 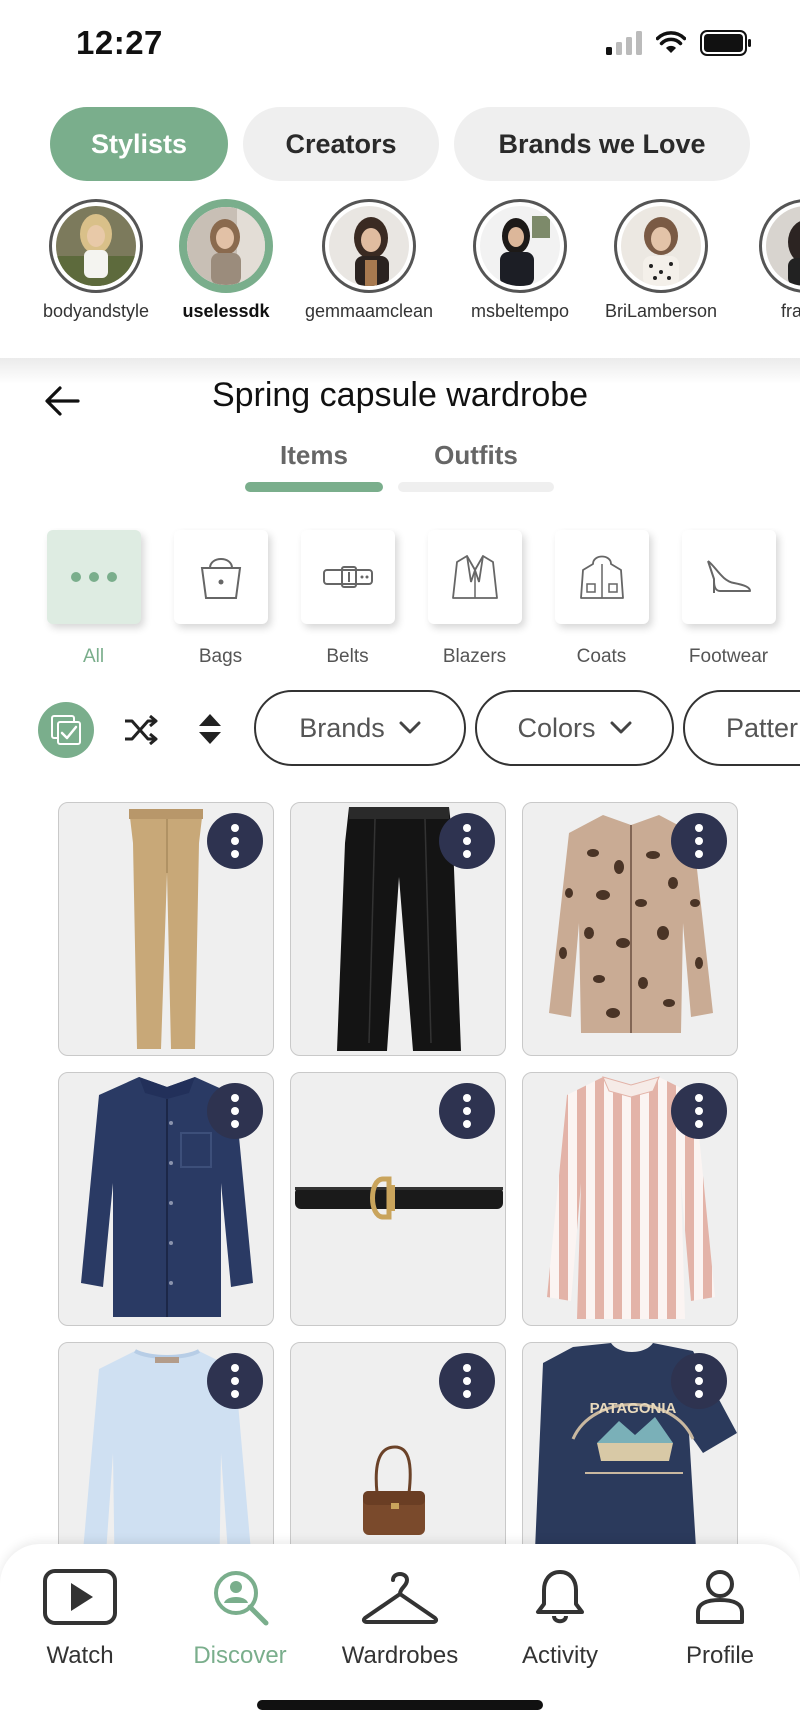 What do you see at coordinates (342, 727) in the screenshot?
I see `filter-label: Brands` at bounding box center [342, 727].